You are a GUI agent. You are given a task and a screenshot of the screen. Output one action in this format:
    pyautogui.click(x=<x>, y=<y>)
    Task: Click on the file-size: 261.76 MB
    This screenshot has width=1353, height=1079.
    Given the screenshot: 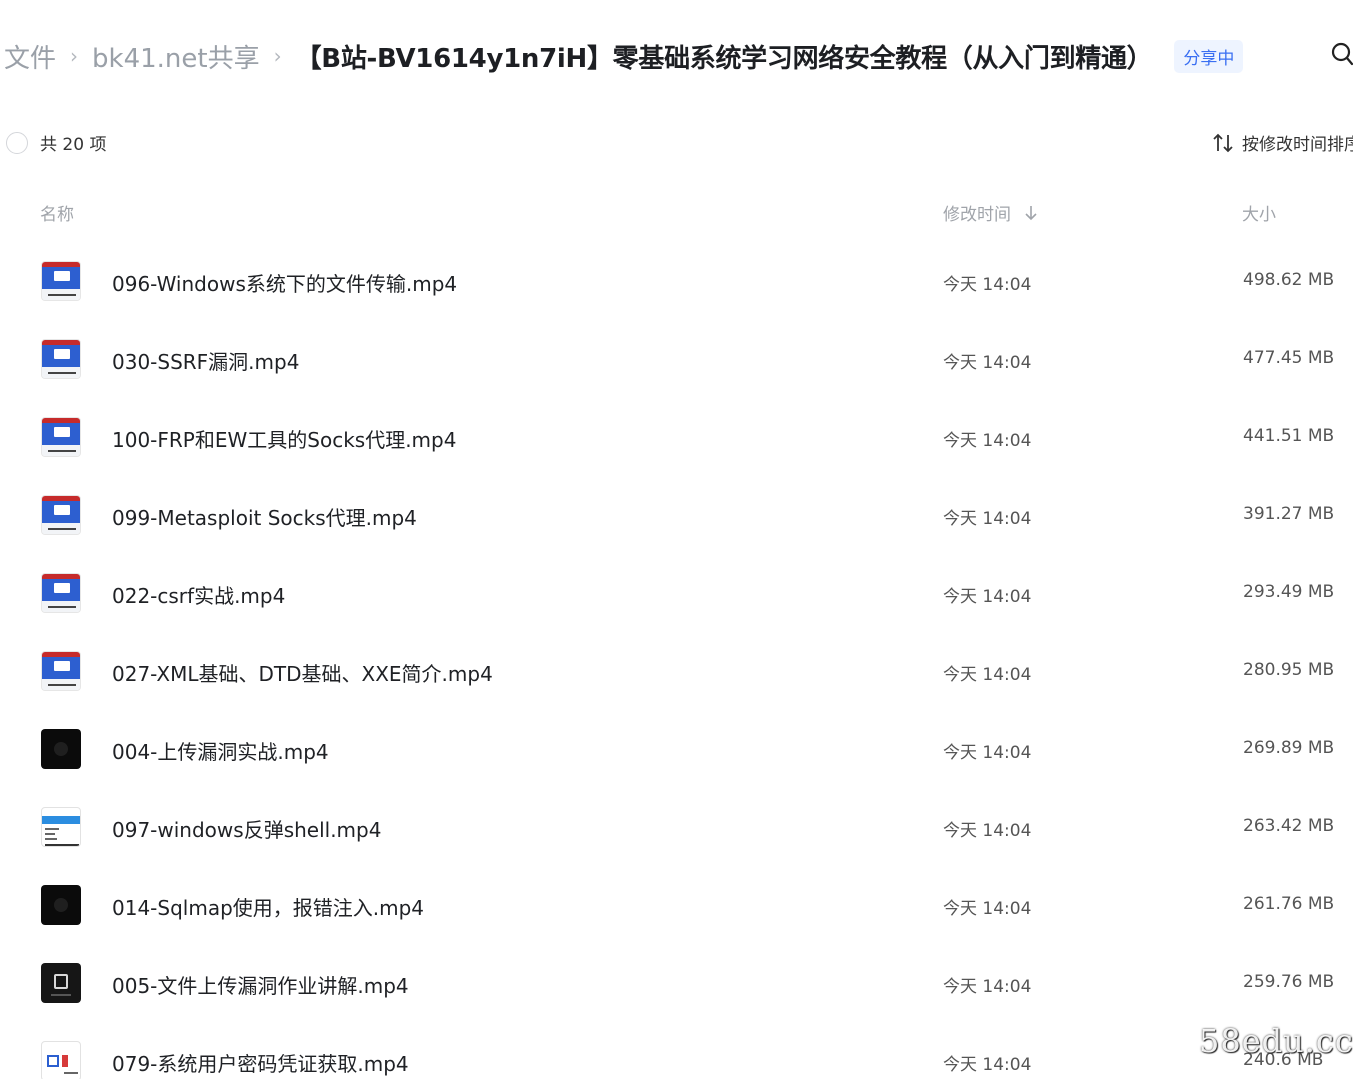 What is the action you would take?
    pyautogui.click(x=1289, y=904)
    